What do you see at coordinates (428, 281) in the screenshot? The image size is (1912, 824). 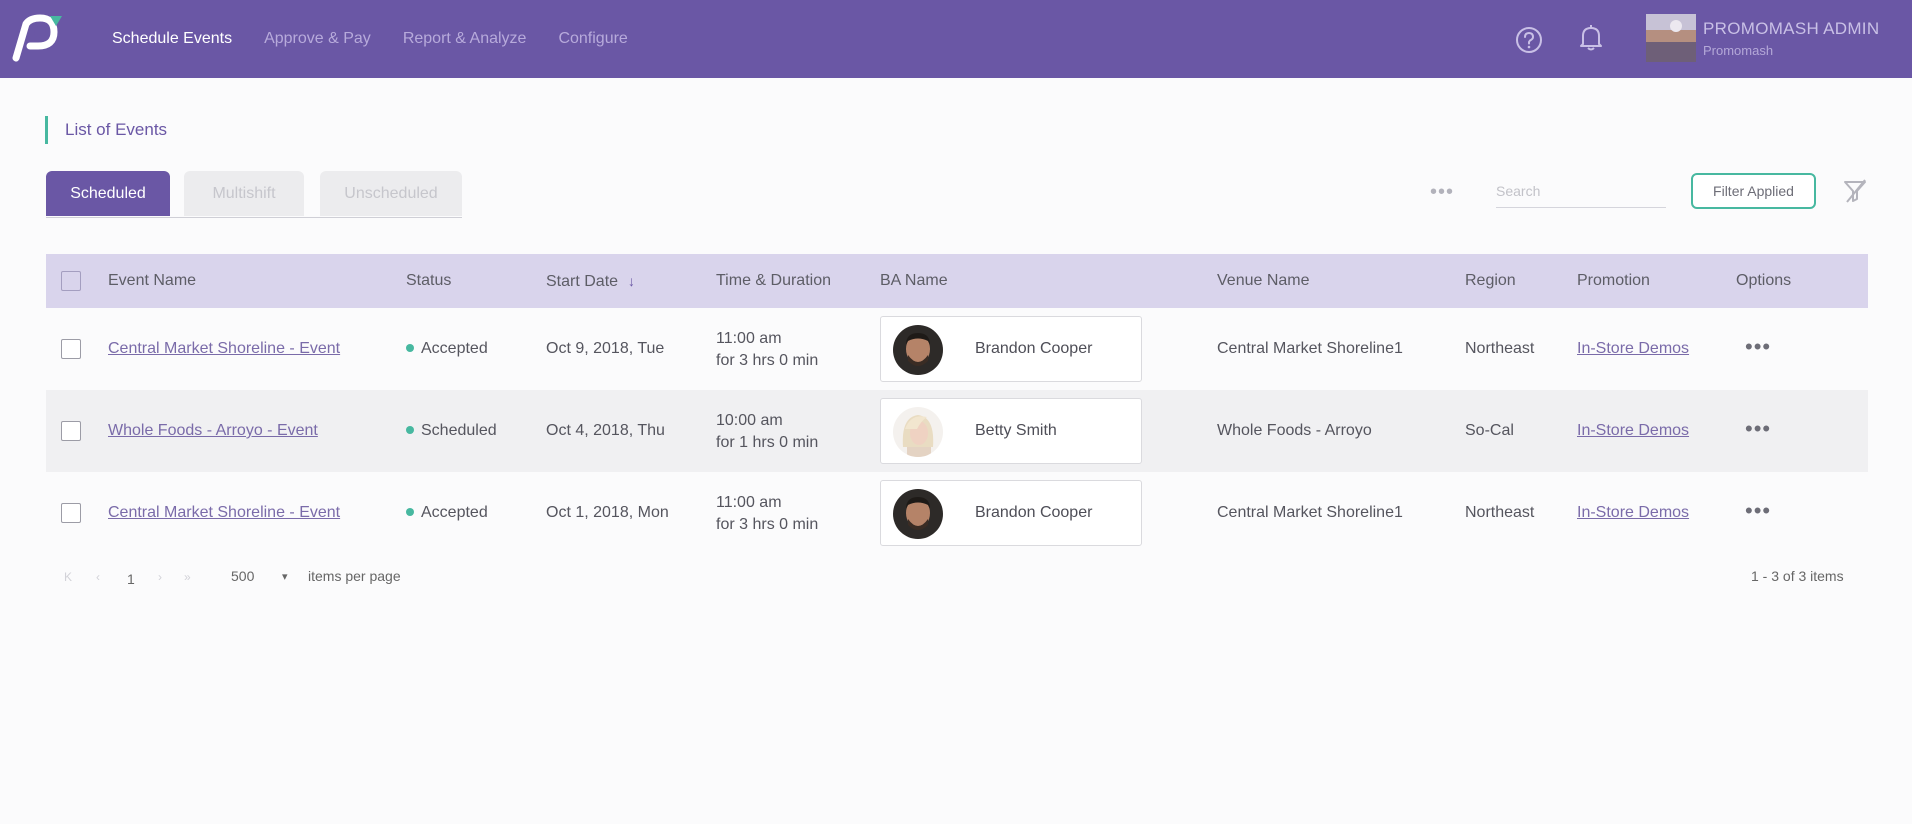 I see `col-status: Status` at bounding box center [428, 281].